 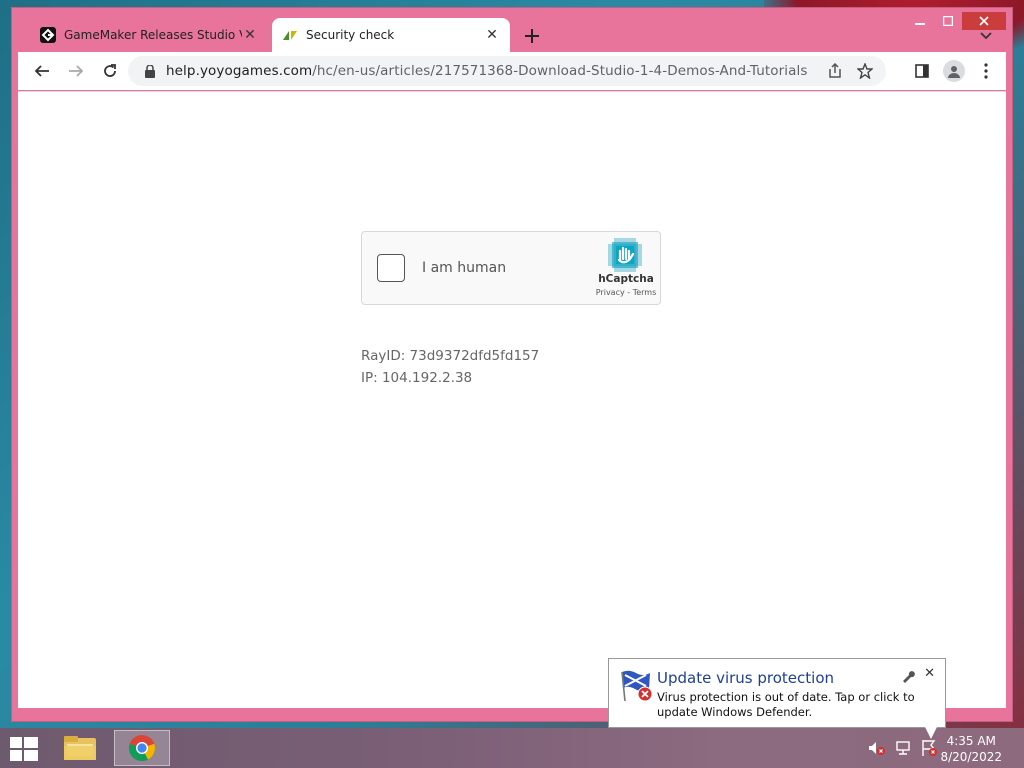 I want to click on side-panel-icon, so click(x=922, y=71).